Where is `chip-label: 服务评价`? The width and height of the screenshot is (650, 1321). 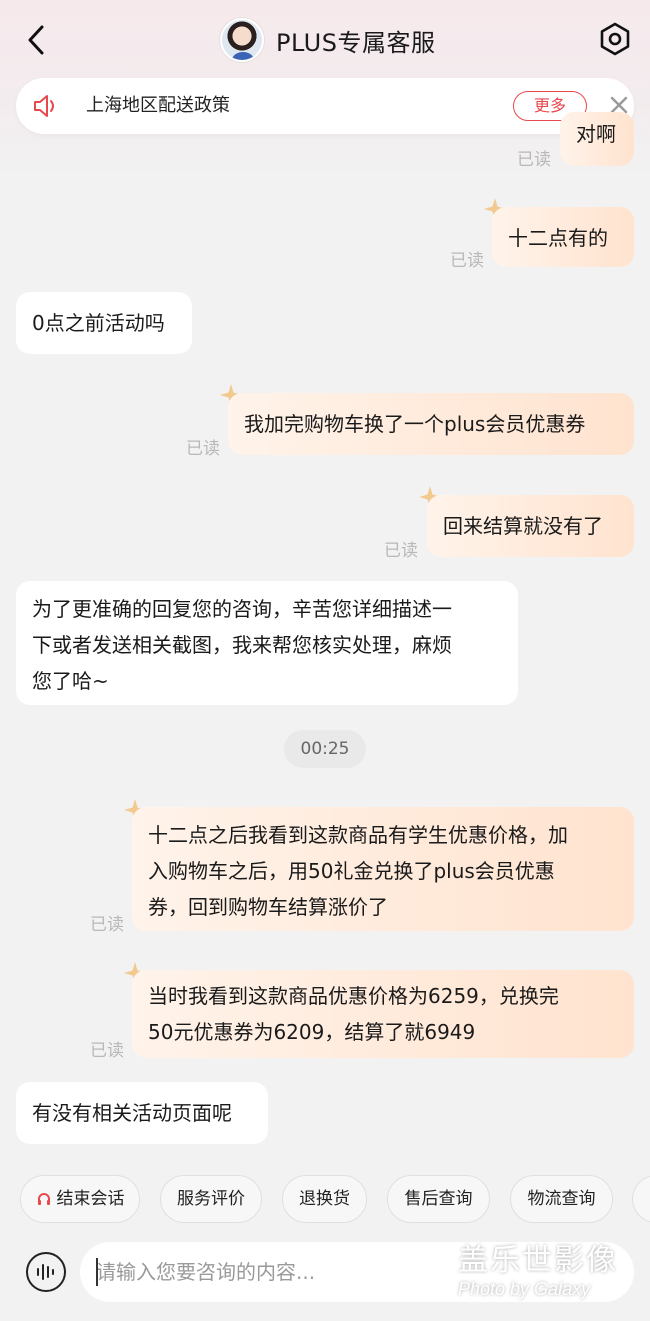 chip-label: 服务评价 is located at coordinates (211, 1199).